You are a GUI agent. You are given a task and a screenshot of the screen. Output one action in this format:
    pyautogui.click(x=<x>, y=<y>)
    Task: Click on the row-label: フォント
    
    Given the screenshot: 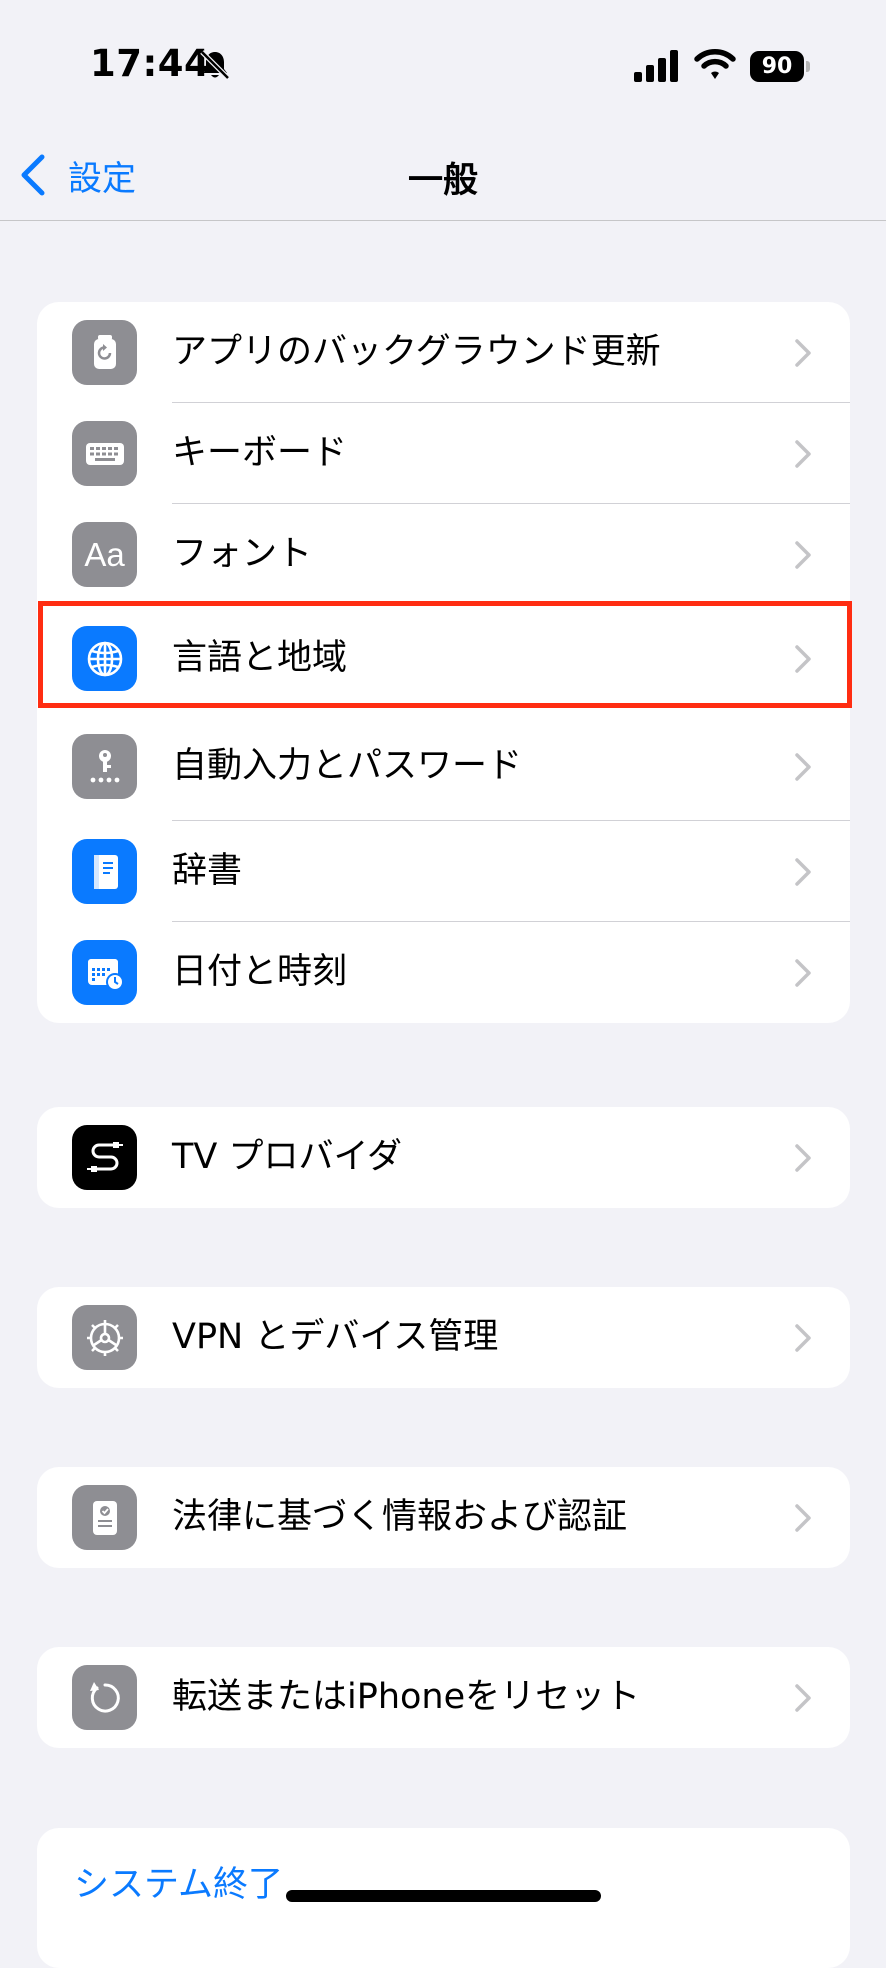 What is the action you would take?
    pyautogui.click(x=242, y=554)
    